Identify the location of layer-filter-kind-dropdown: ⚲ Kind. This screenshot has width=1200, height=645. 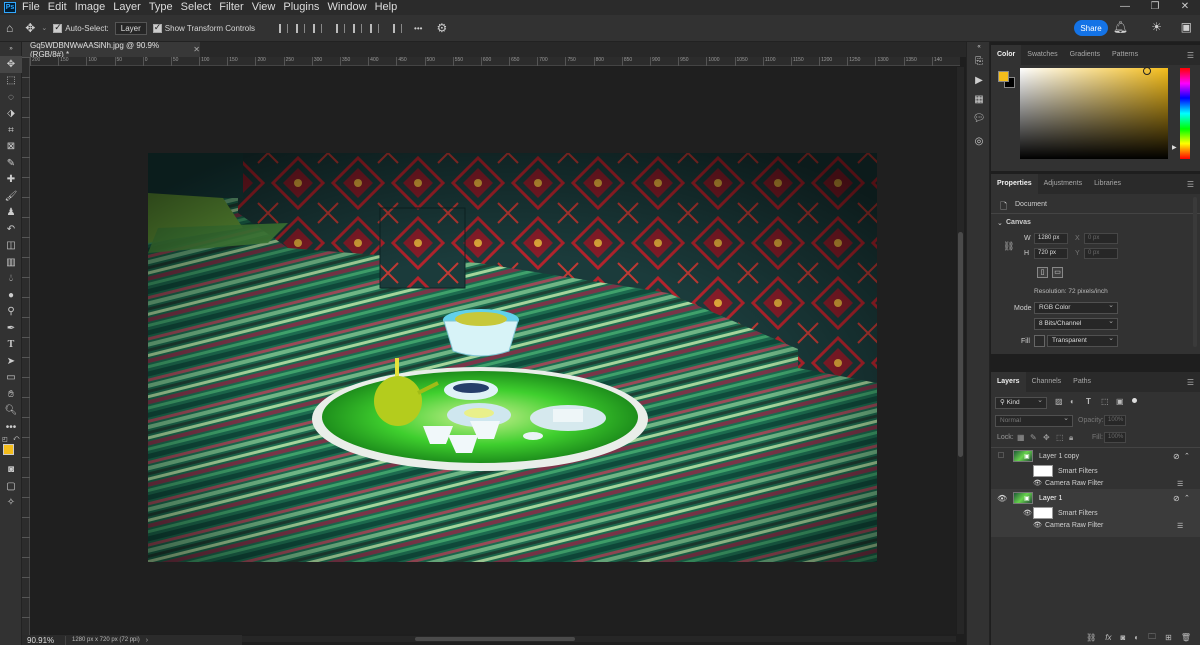
(1021, 402).